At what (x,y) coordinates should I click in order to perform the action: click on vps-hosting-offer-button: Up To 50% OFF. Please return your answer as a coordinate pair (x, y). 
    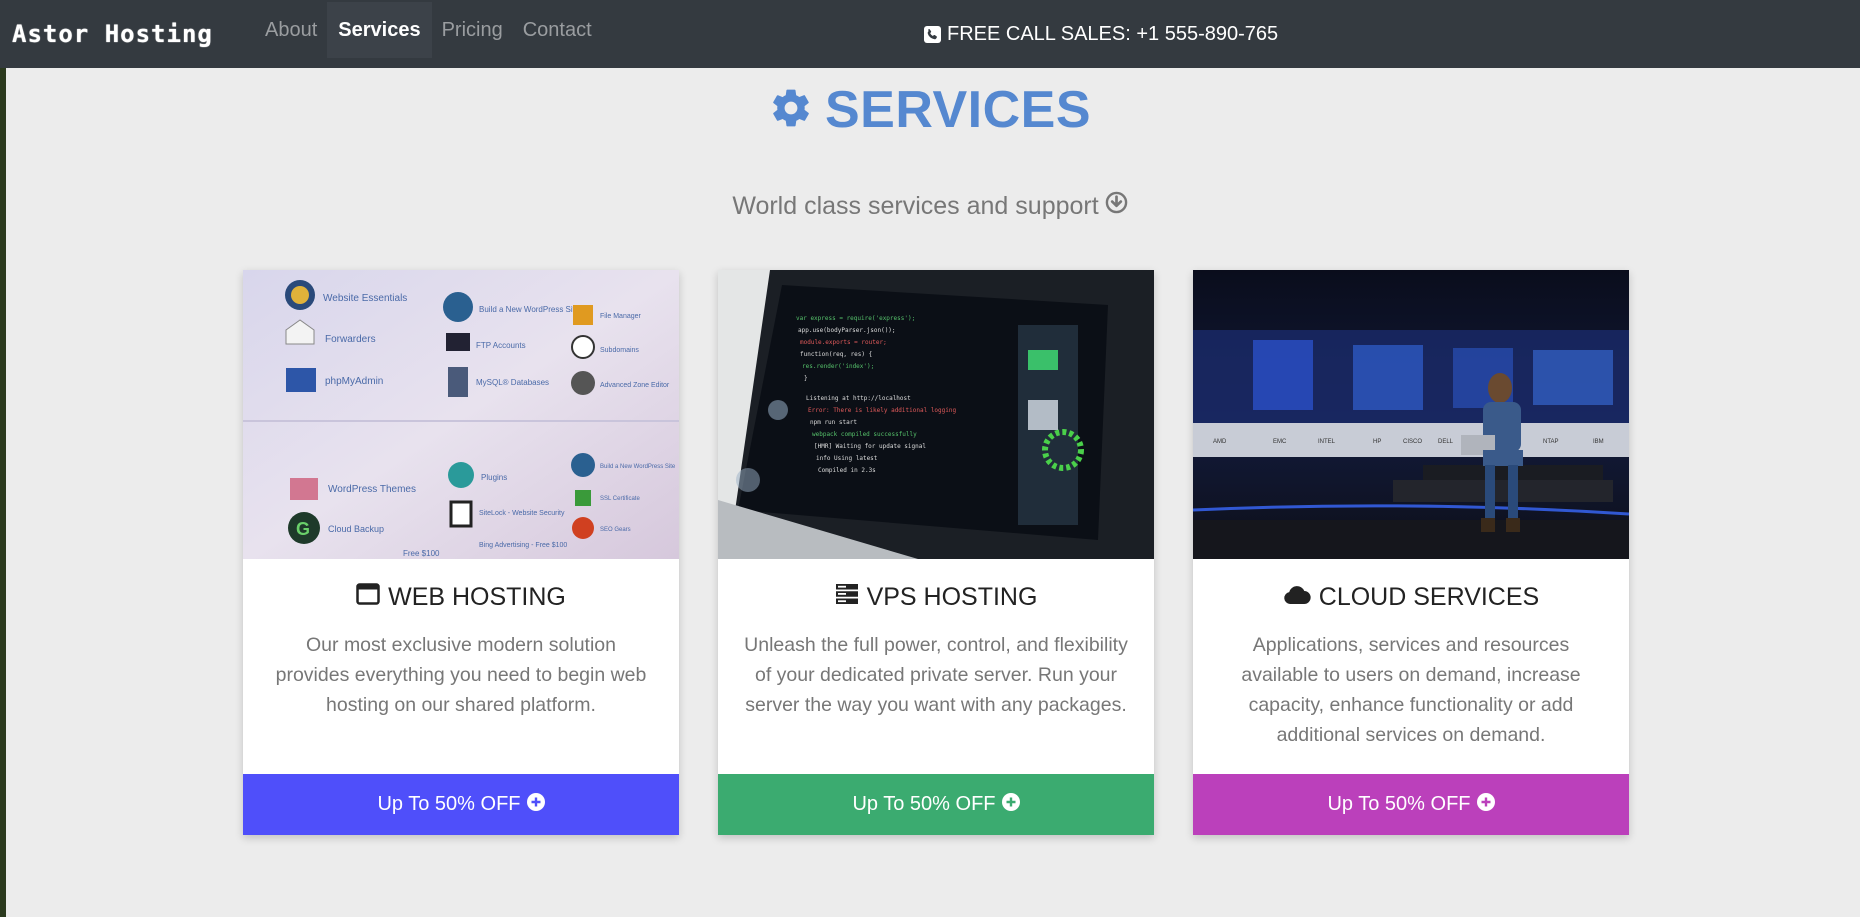
    Looking at the image, I should click on (936, 804).